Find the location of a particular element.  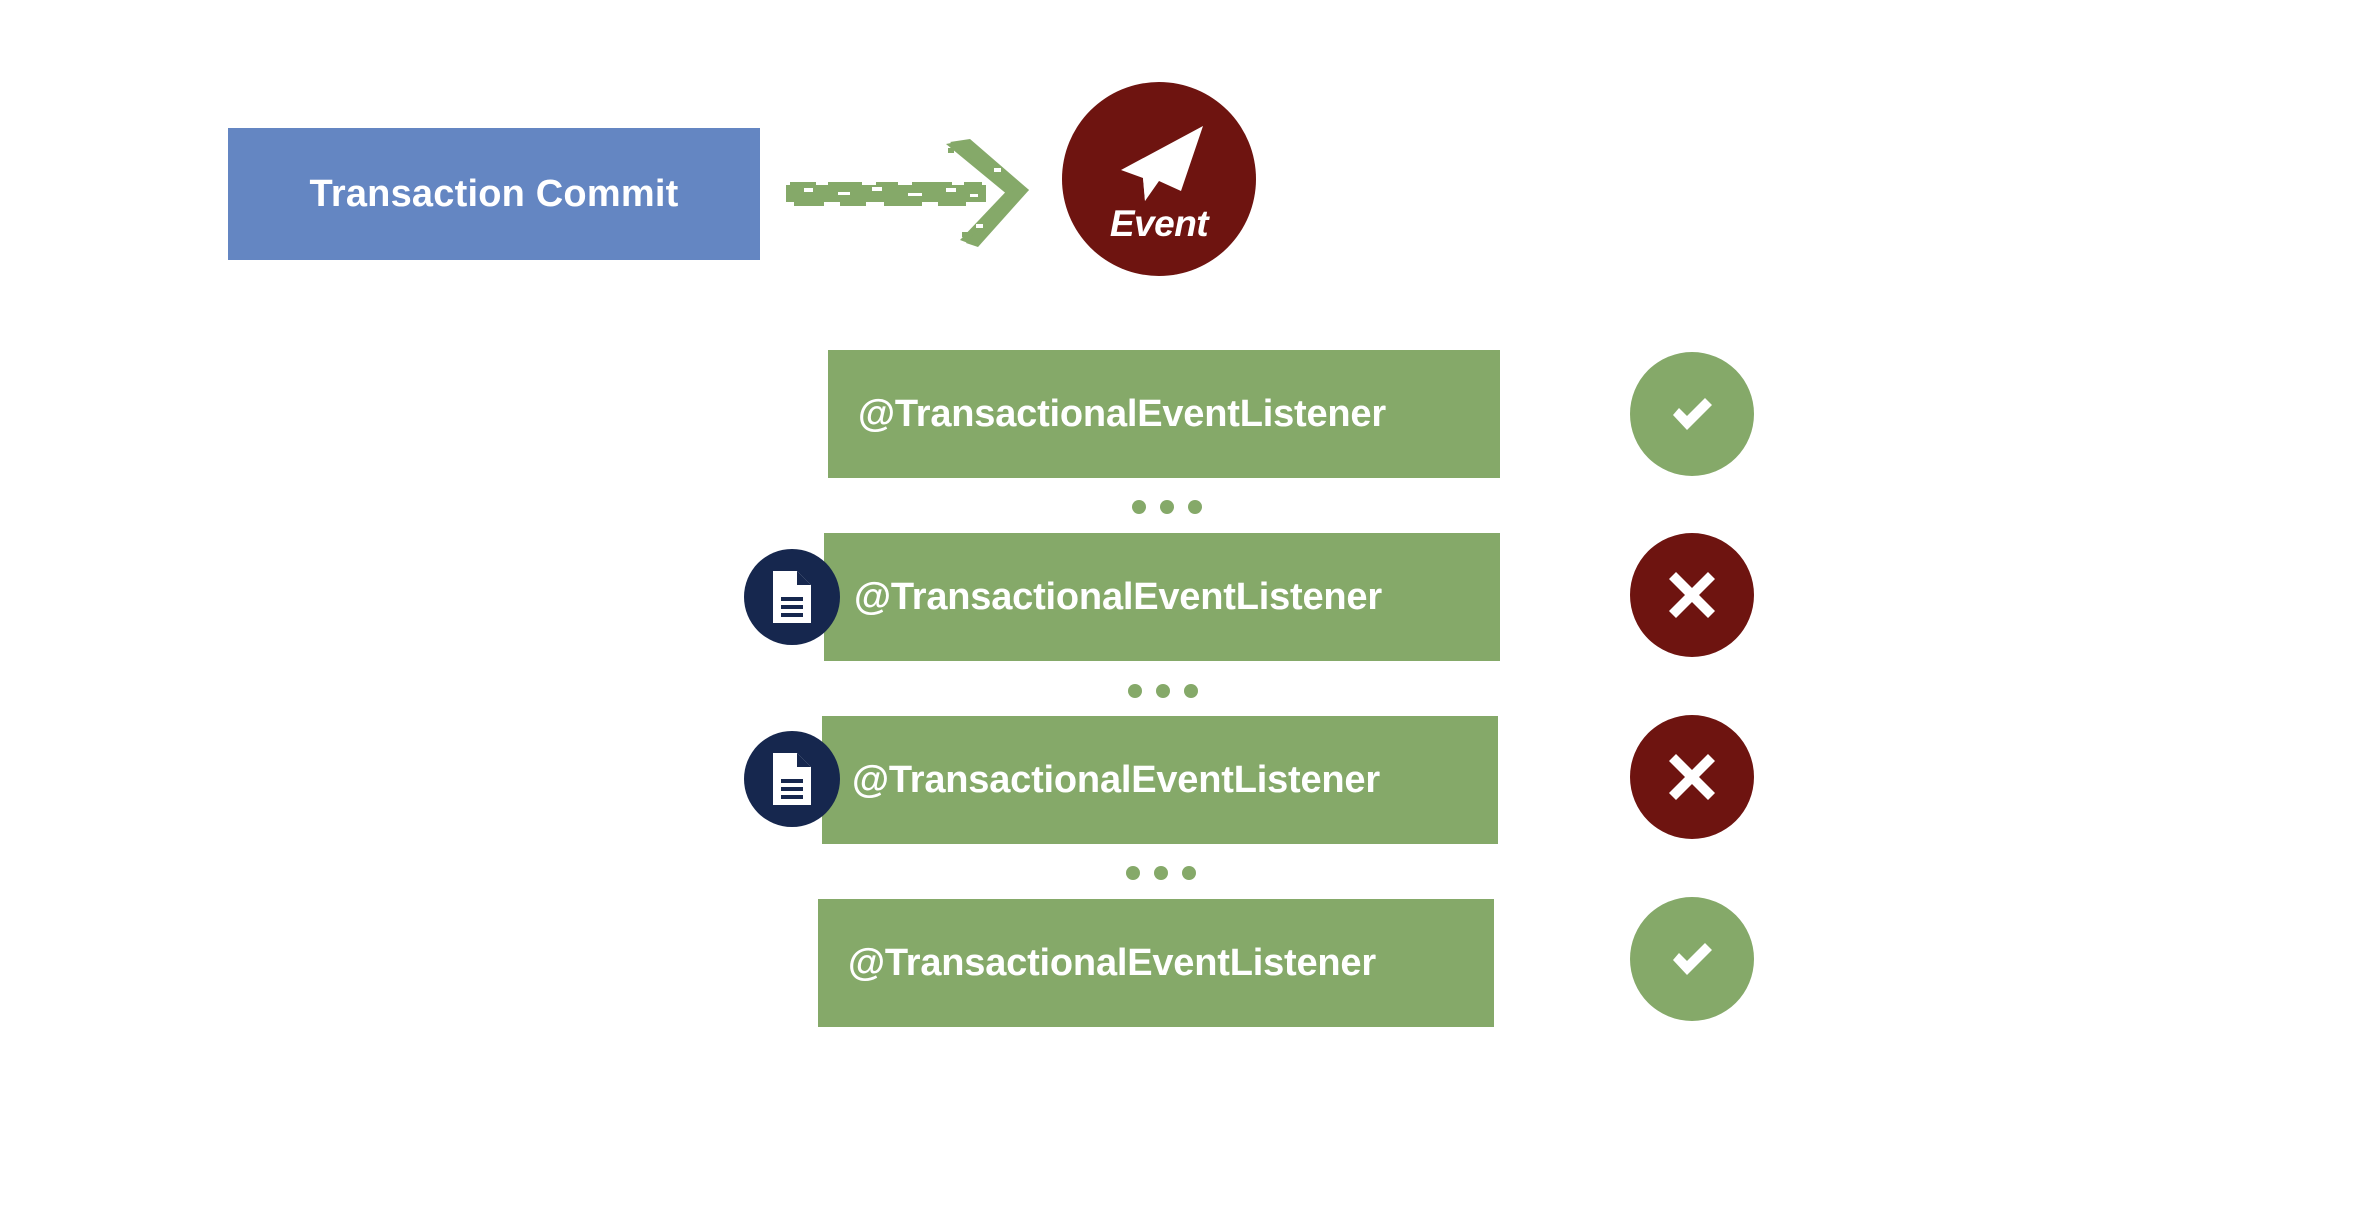

transaction-commit-box: Transaction Commit is located at coordinates (494, 194).